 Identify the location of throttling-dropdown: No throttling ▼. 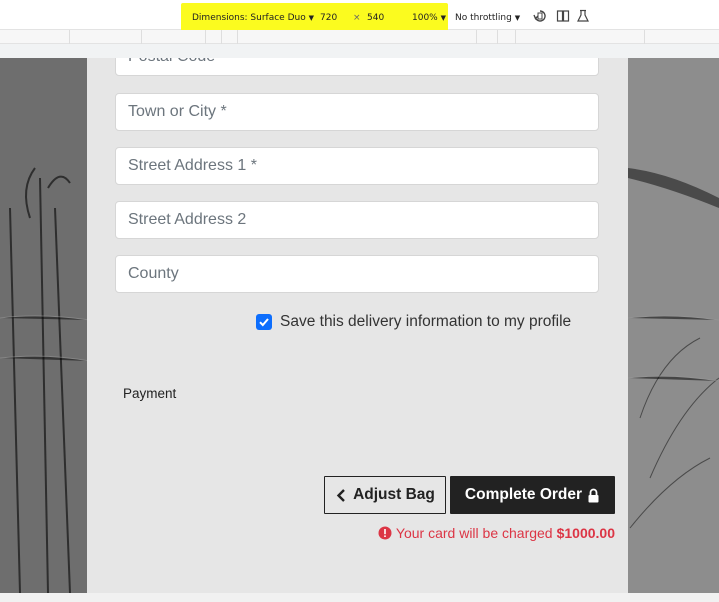
(487, 18).